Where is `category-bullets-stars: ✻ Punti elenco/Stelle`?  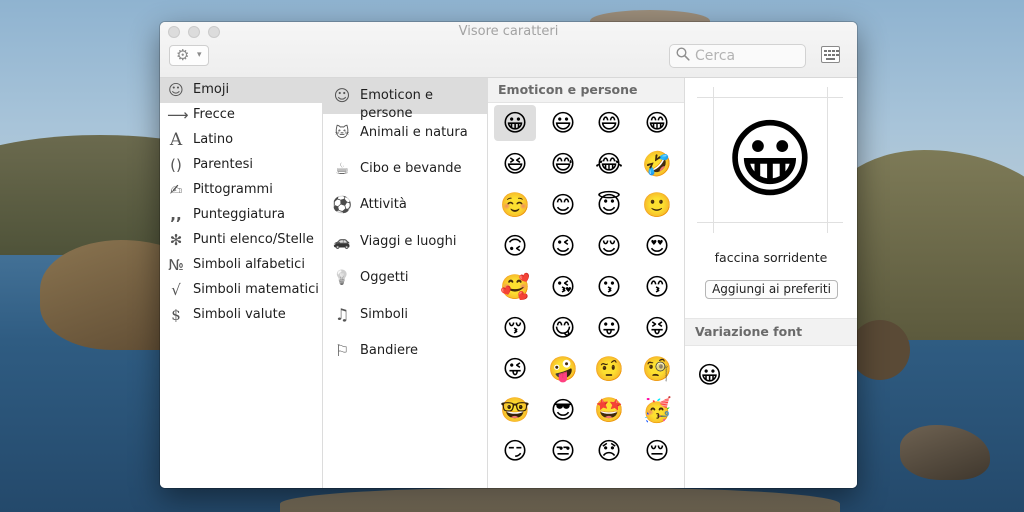 category-bullets-stars: ✻ Punti elenco/Stelle is located at coordinates (241, 240).